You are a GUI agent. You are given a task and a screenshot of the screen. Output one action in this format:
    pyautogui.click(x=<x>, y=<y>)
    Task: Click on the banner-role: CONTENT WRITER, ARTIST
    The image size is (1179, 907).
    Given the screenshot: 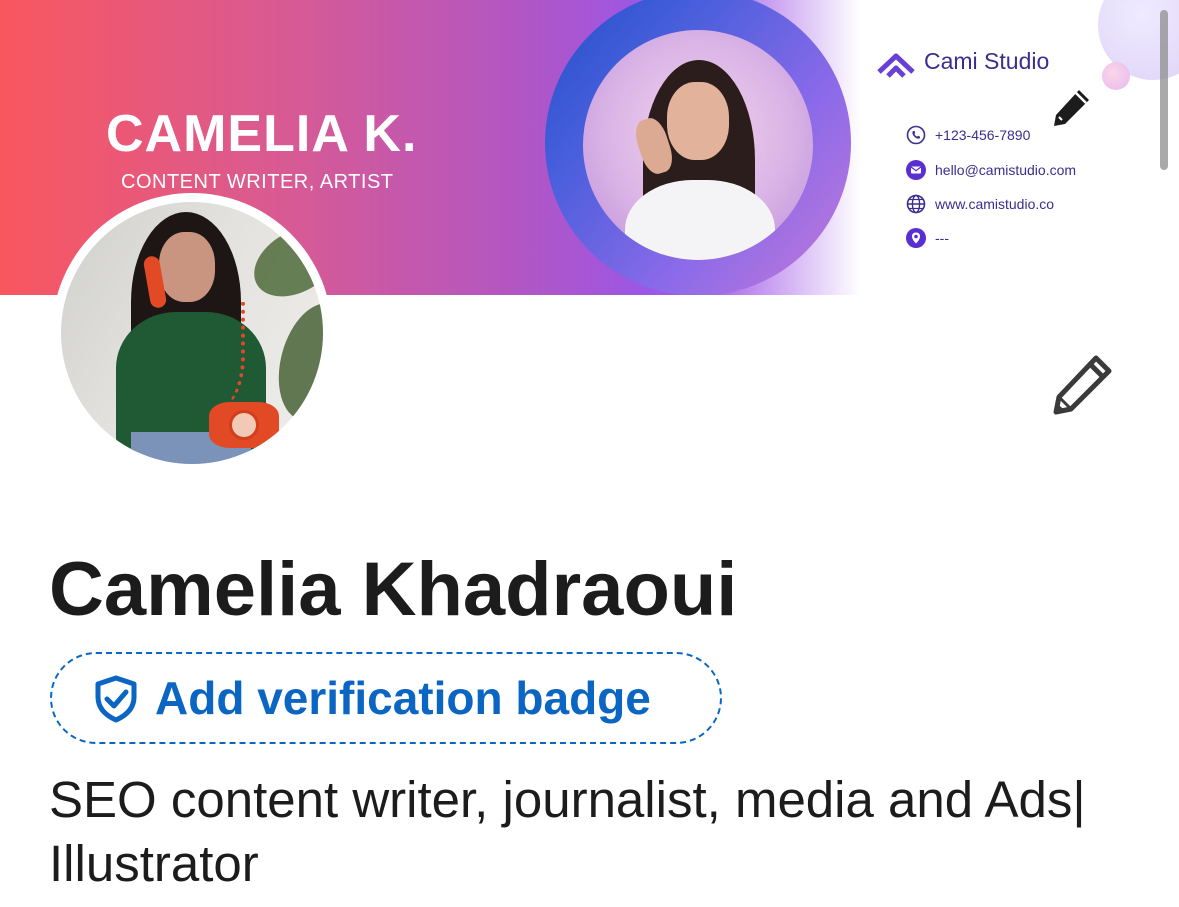 What is the action you would take?
    pyautogui.click(x=257, y=182)
    